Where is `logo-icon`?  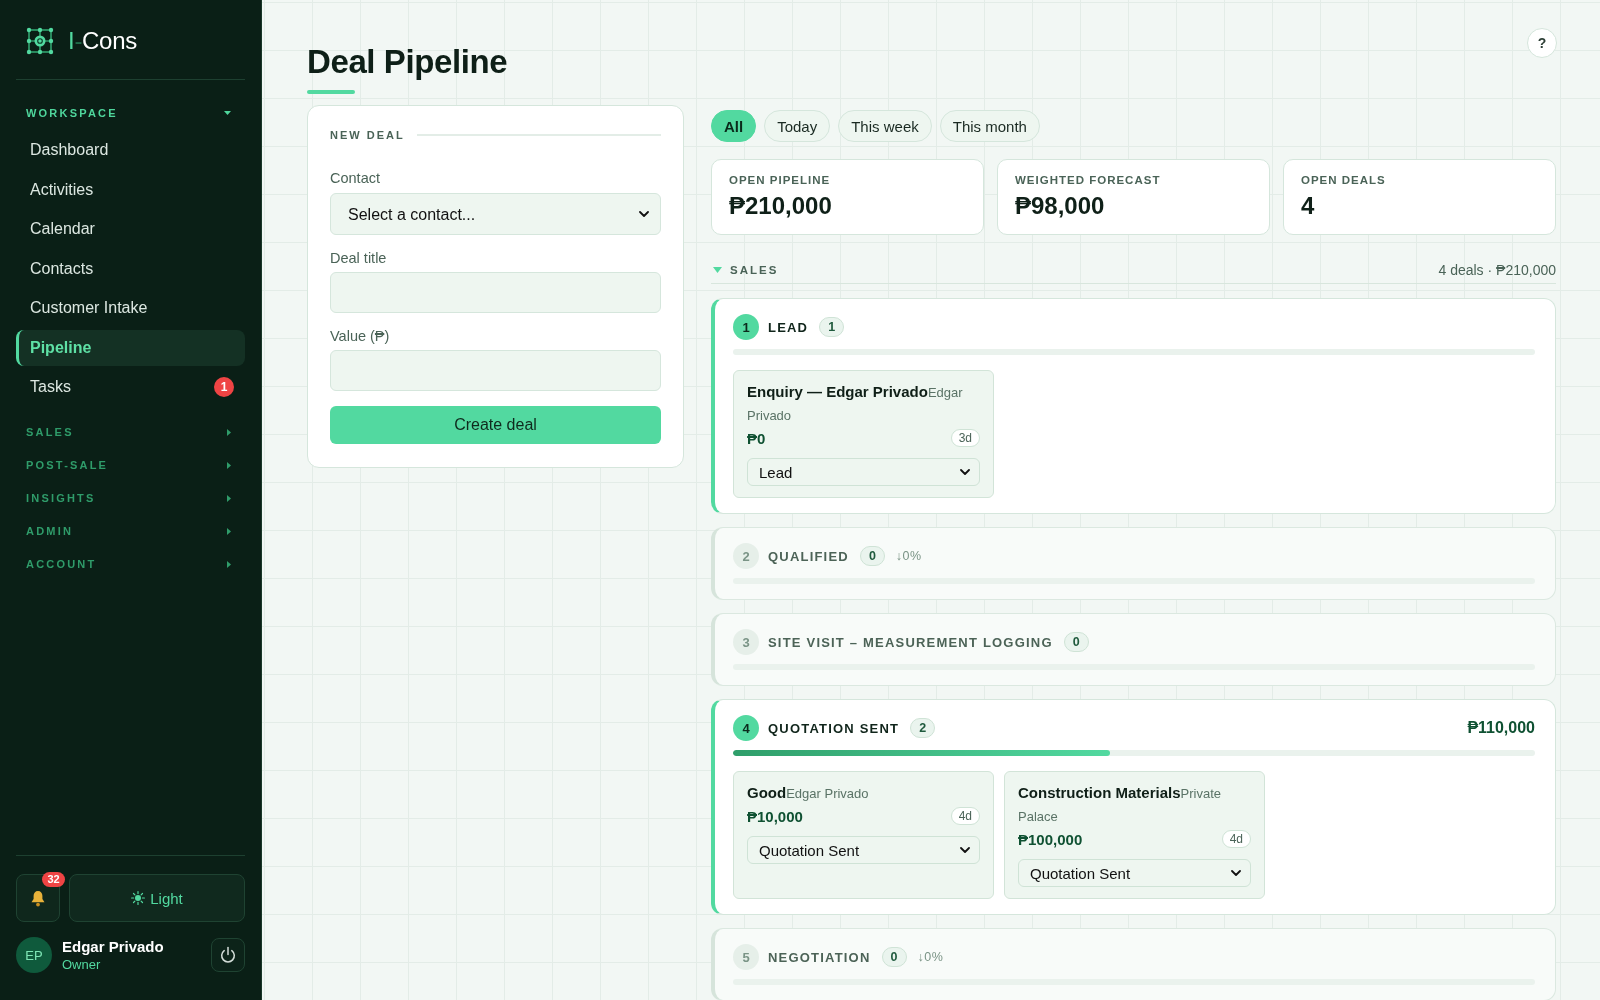 logo-icon is located at coordinates (40, 41).